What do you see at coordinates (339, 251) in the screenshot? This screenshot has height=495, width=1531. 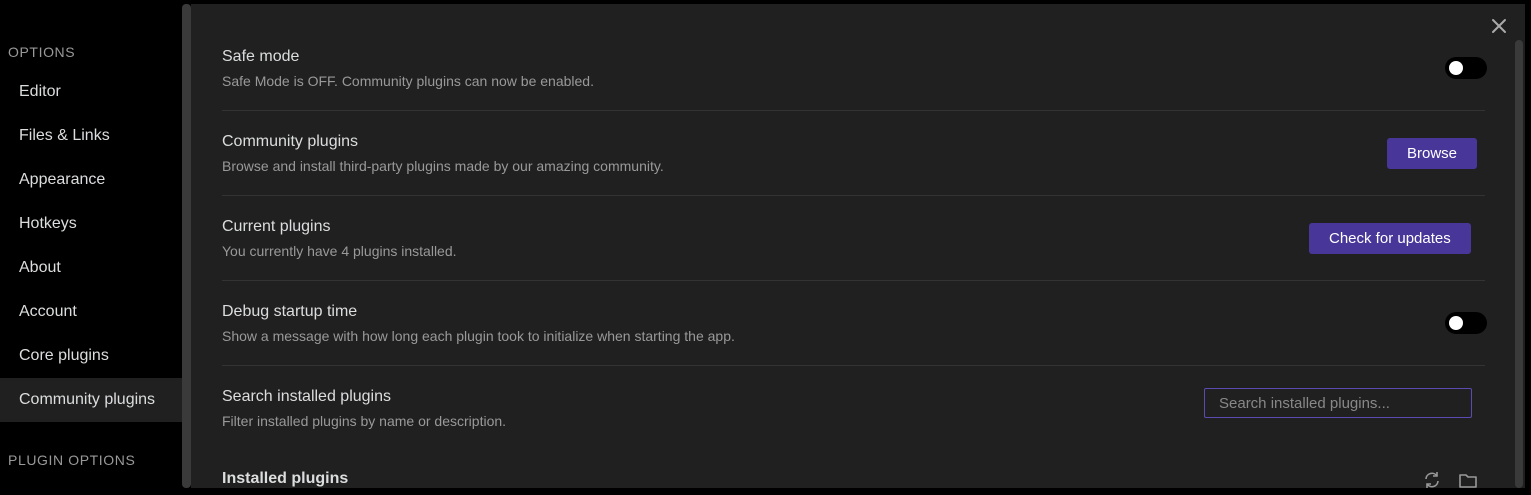 I see `setting-description: You currently have 4 plugins installed.` at bounding box center [339, 251].